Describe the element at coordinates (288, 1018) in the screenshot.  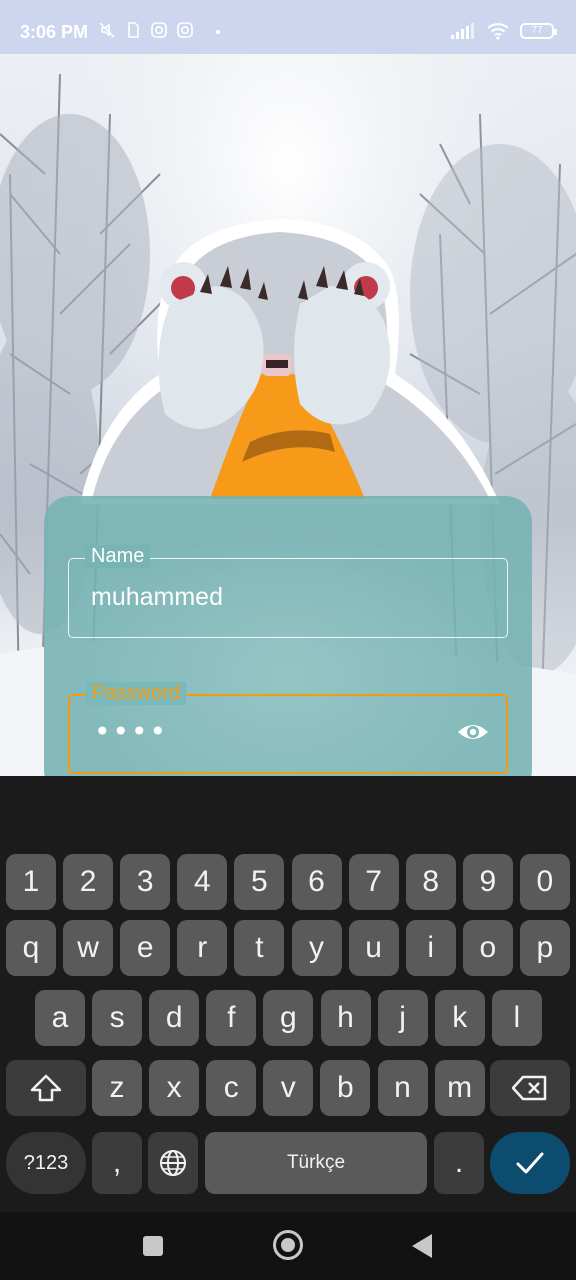
I see `key-g: g` at that location.